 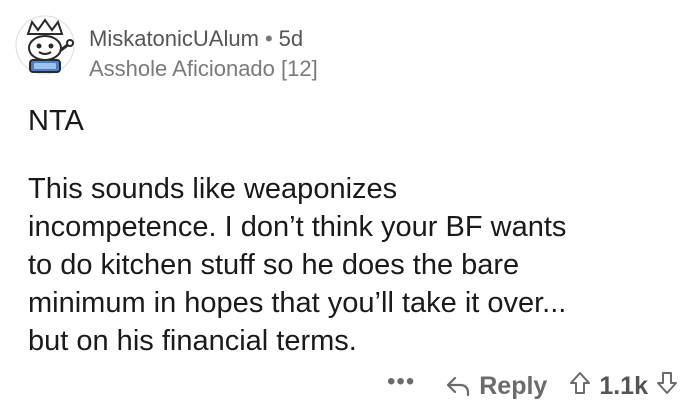 I want to click on meta-line: MiskatonicUAlum • 5d, so click(x=203, y=39).